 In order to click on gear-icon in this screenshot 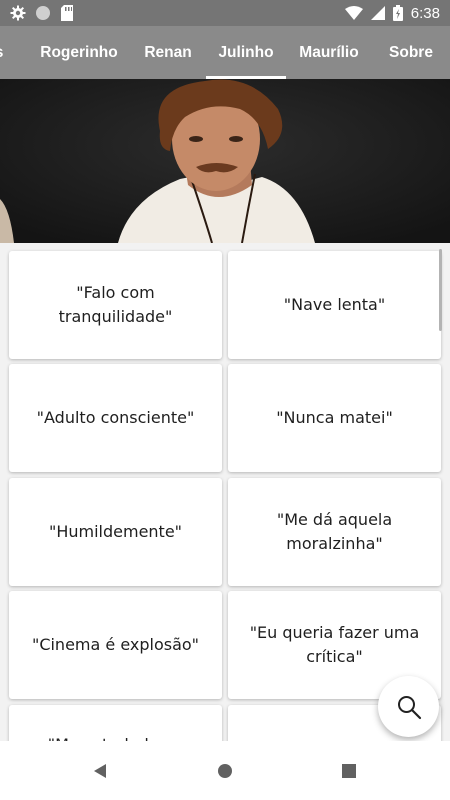, I will do `click(18, 13)`.